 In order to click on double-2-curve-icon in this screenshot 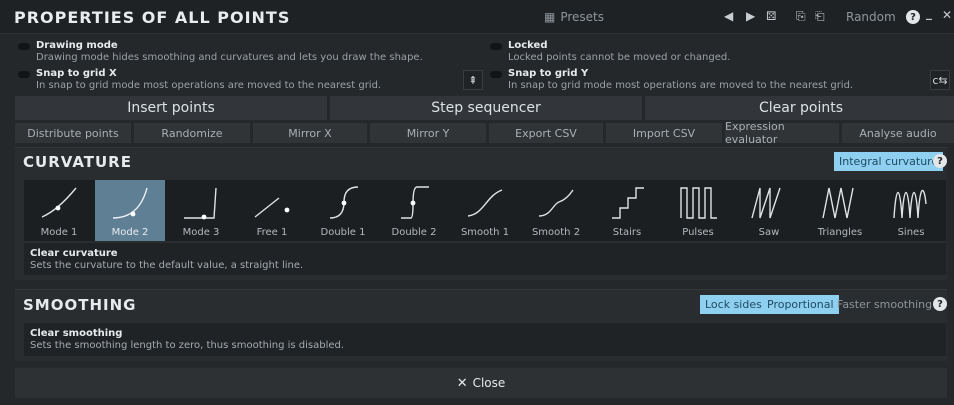, I will do `click(415, 202)`.